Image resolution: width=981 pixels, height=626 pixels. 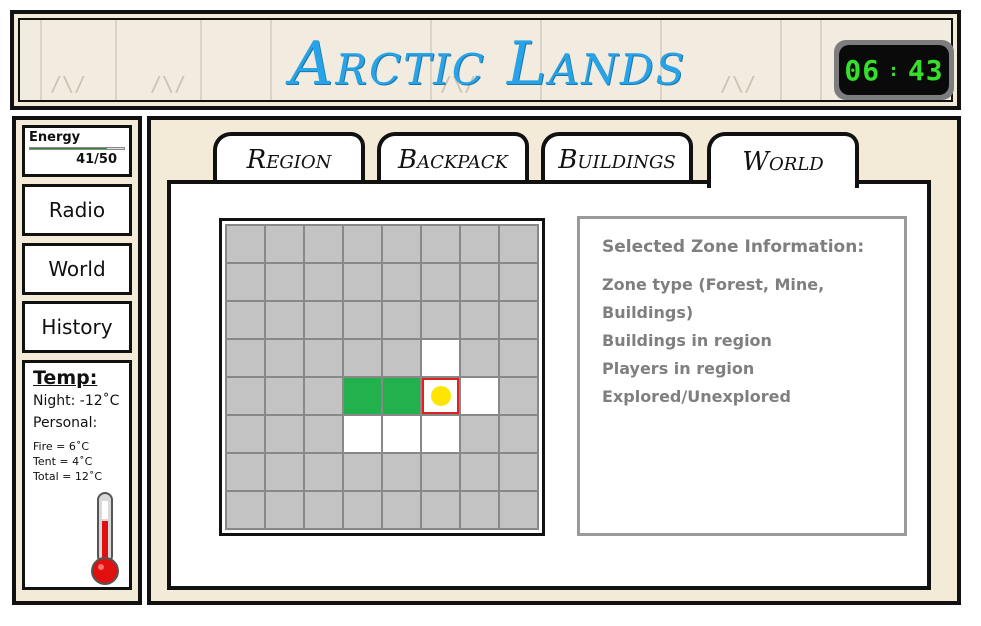 I want to click on clock-display: 06 : 43, so click(x=894, y=70).